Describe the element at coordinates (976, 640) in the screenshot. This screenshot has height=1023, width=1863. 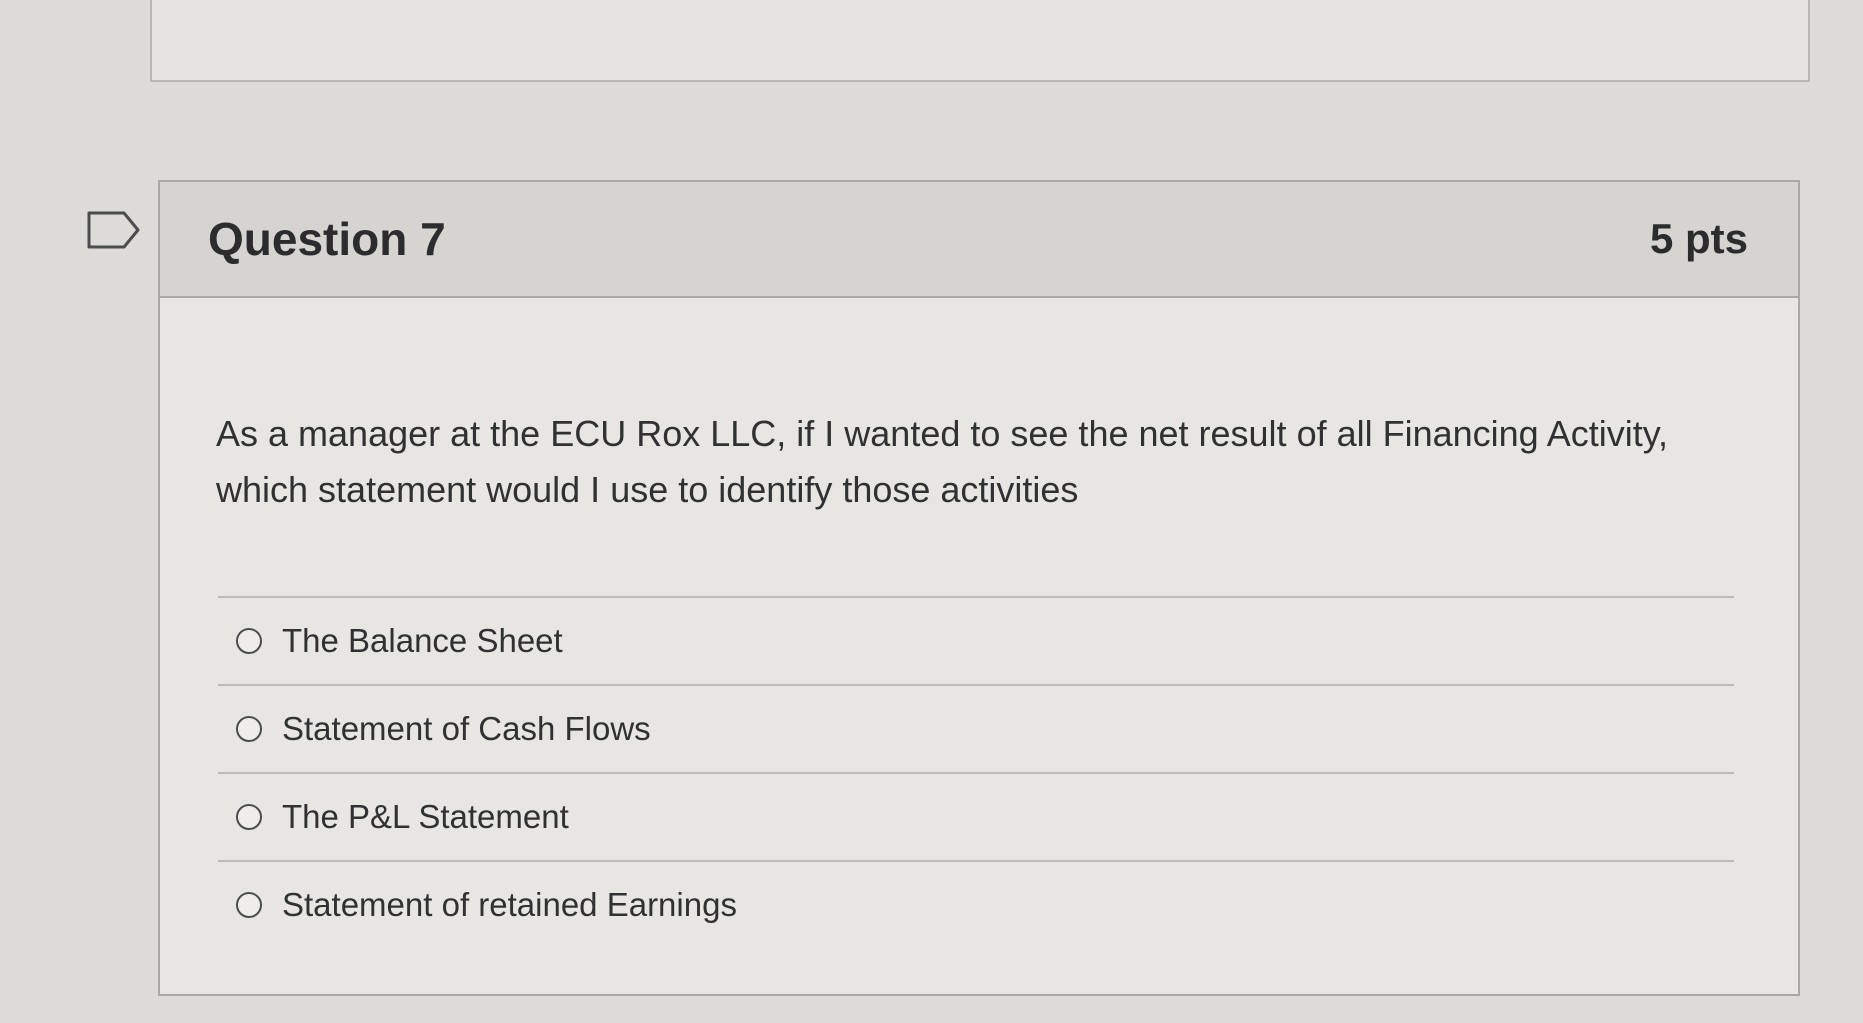
I see `answer-option-balance-sheet: The Balance Sheet` at that location.